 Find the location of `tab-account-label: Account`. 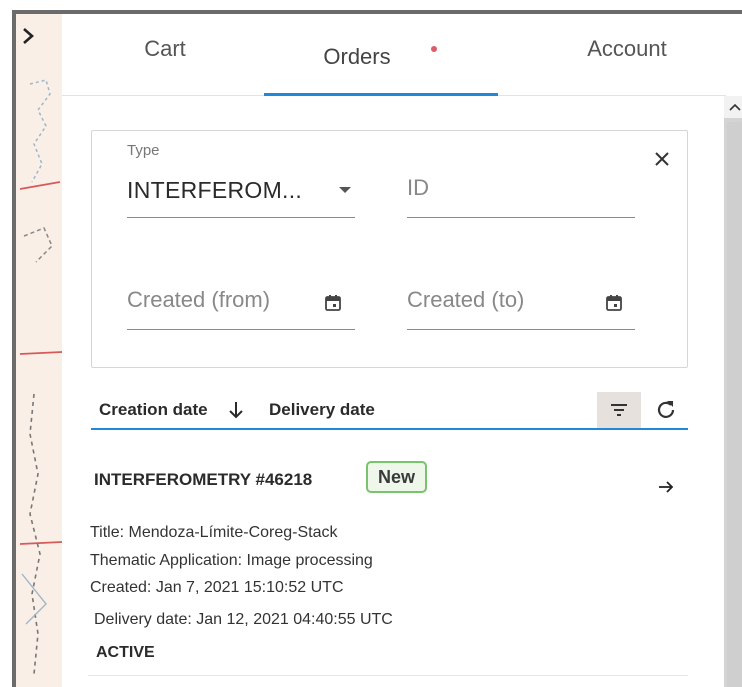

tab-account-label: Account is located at coordinates (627, 48).